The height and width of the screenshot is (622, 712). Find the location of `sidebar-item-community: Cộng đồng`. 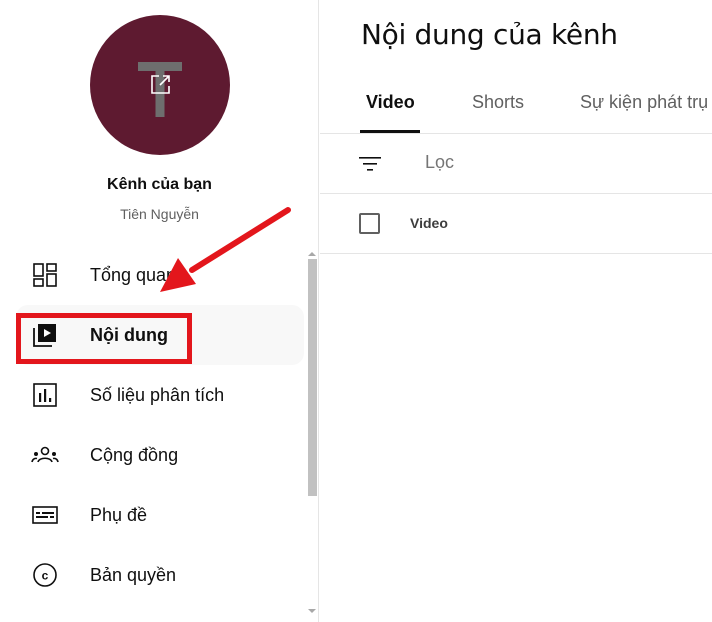

sidebar-item-community: Cộng đồng is located at coordinates (160, 455).